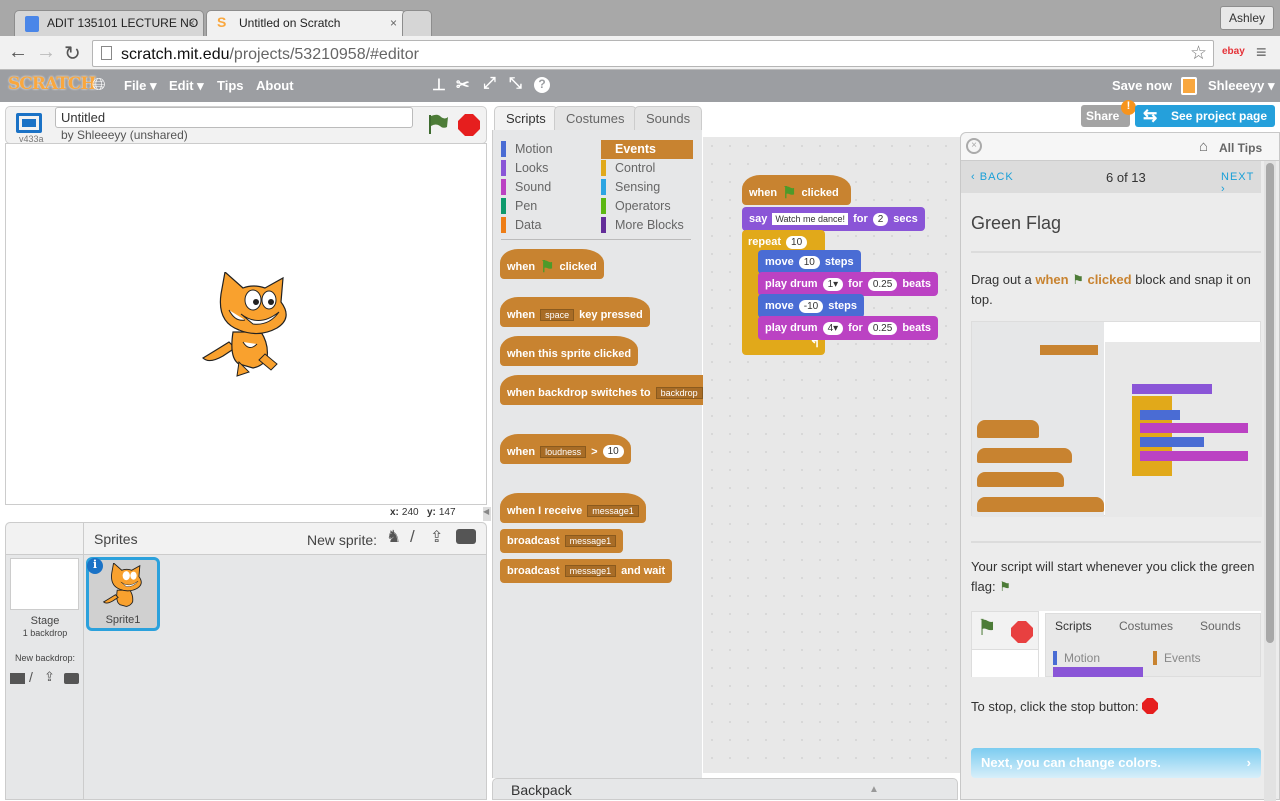 This screenshot has height=801, width=1280. I want to click on steps-input: -10, so click(811, 306).